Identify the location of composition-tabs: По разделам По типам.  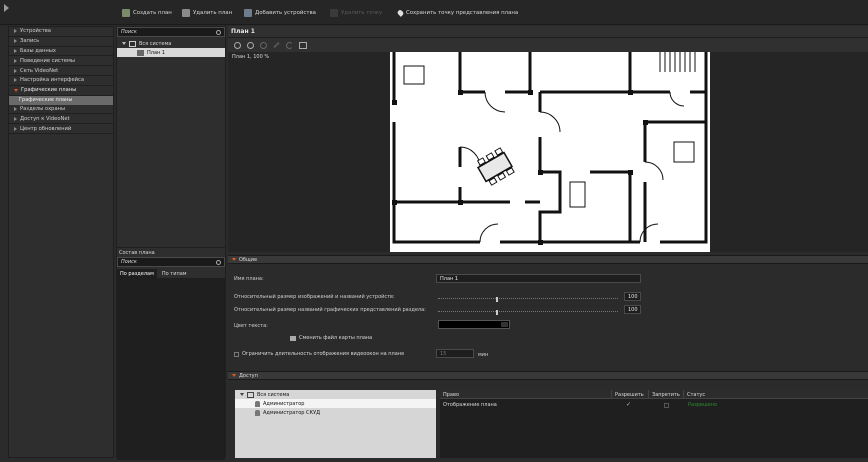
(171, 273).